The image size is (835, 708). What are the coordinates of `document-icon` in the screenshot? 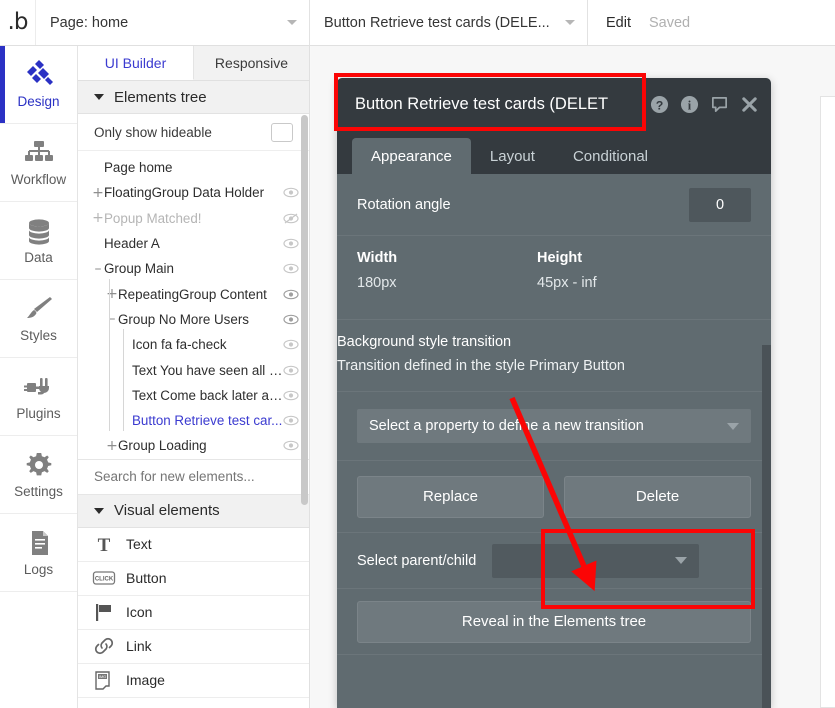 It's located at (39, 543).